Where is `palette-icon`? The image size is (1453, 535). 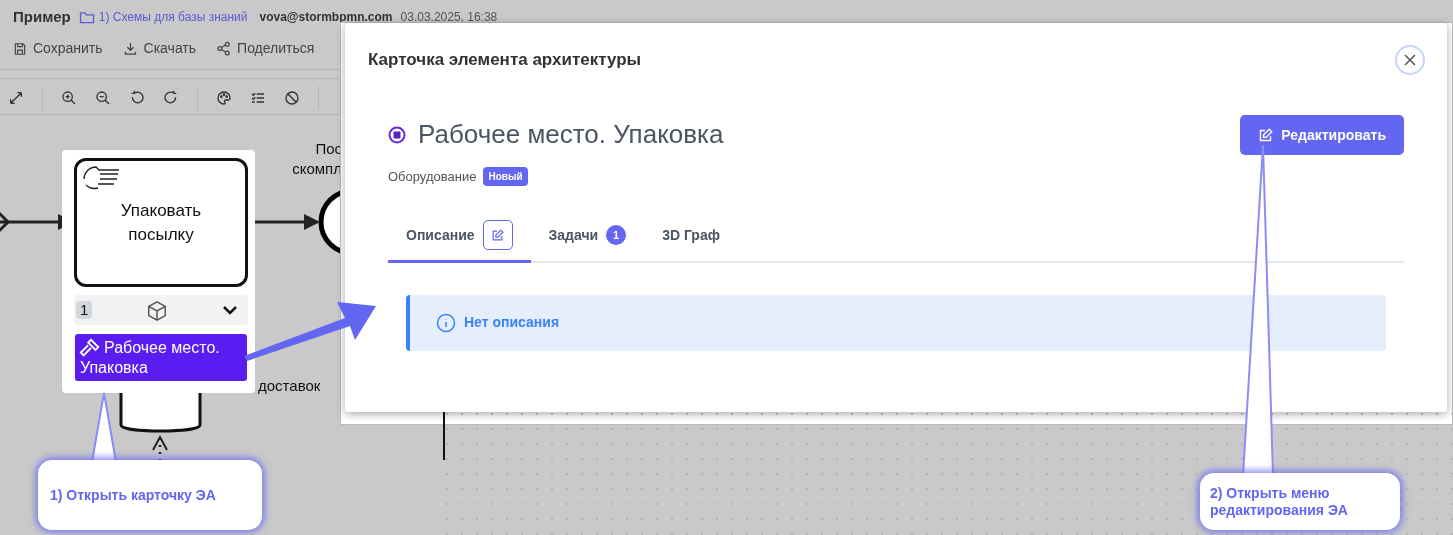 palette-icon is located at coordinates (224, 98).